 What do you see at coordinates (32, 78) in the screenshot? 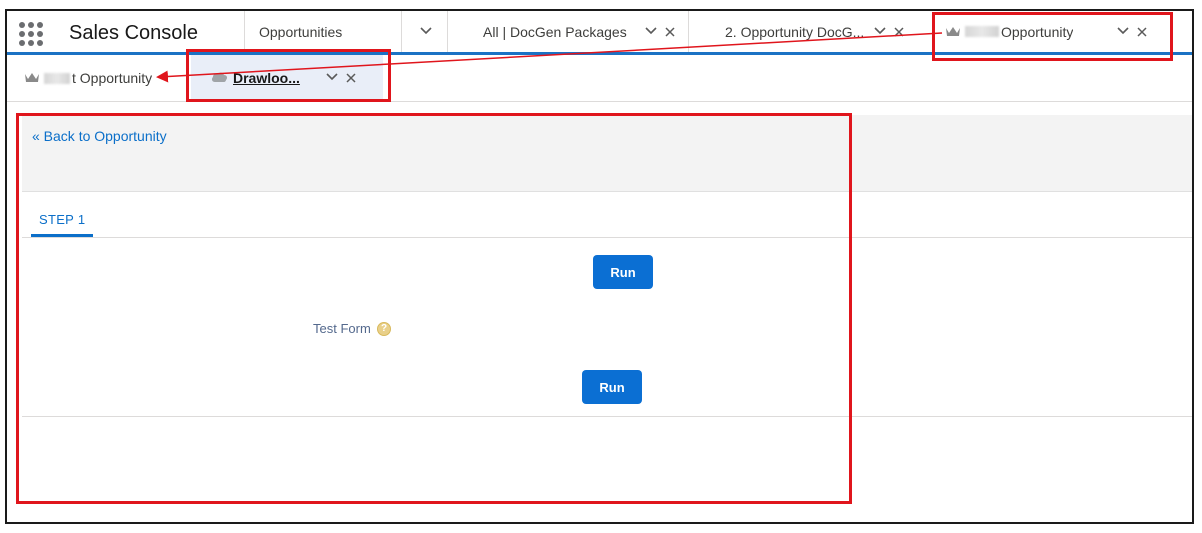
I see `crown-icon` at bounding box center [32, 78].